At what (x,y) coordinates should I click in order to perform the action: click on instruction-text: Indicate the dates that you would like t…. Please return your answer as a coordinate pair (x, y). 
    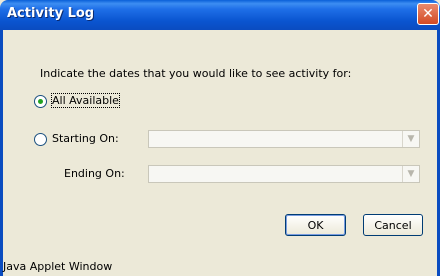
    Looking at the image, I should click on (196, 73).